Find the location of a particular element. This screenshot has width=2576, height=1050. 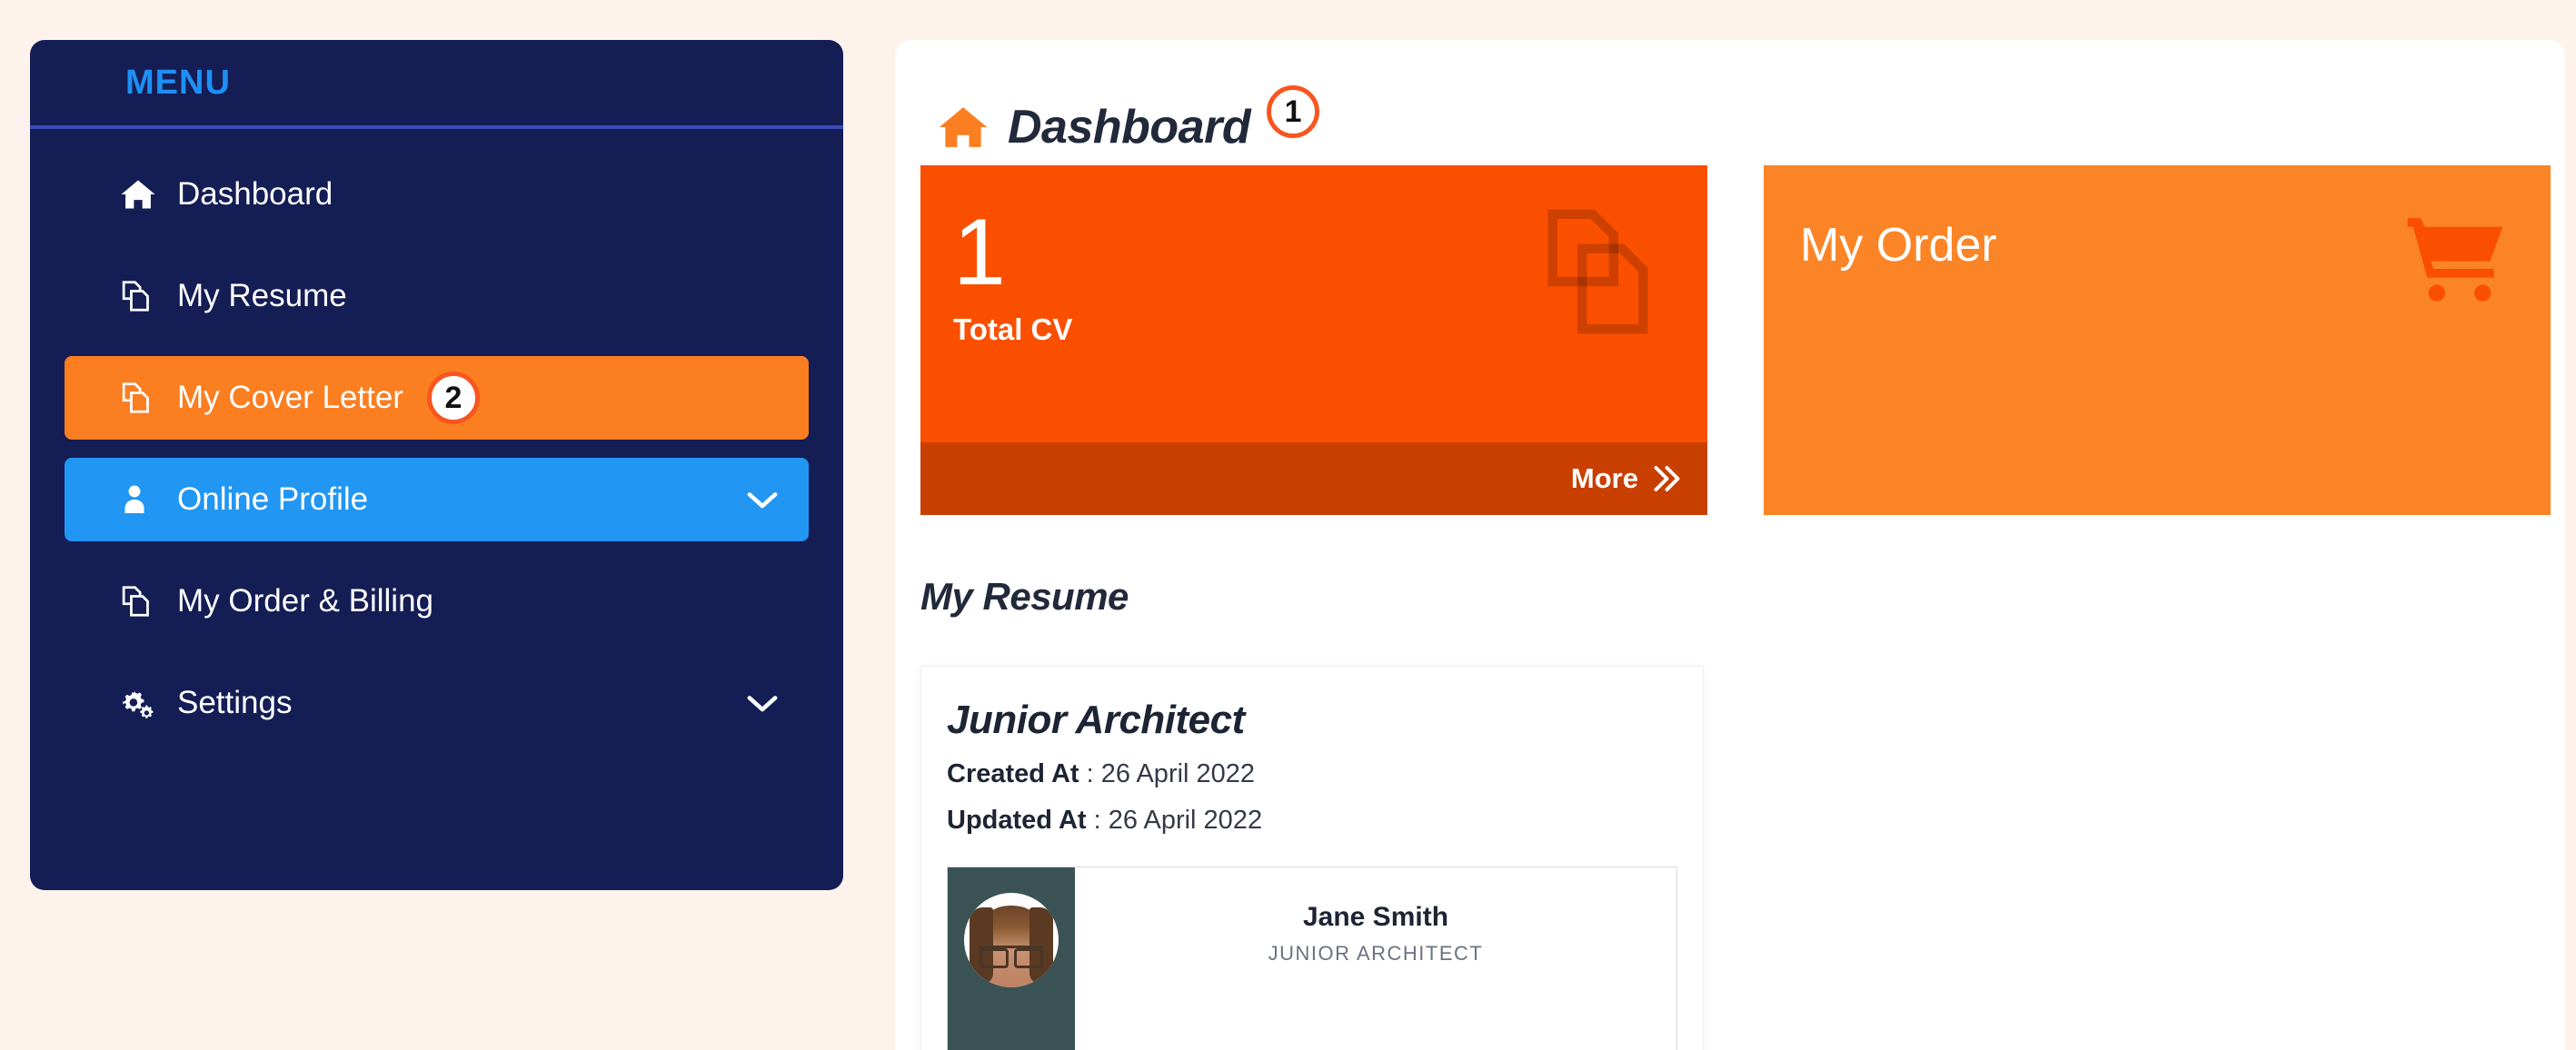

avatar is located at coordinates (1012, 940).